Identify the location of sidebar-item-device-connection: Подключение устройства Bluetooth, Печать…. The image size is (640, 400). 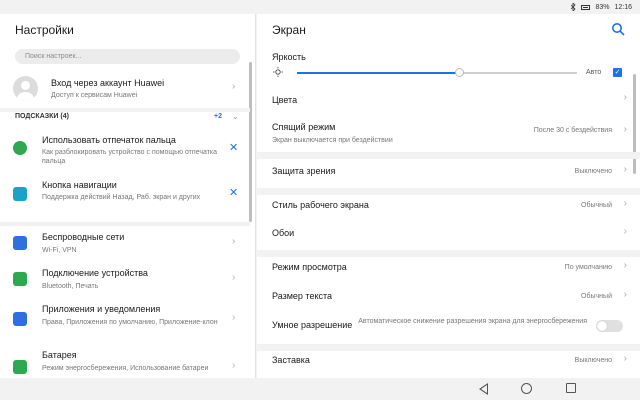
(125, 282).